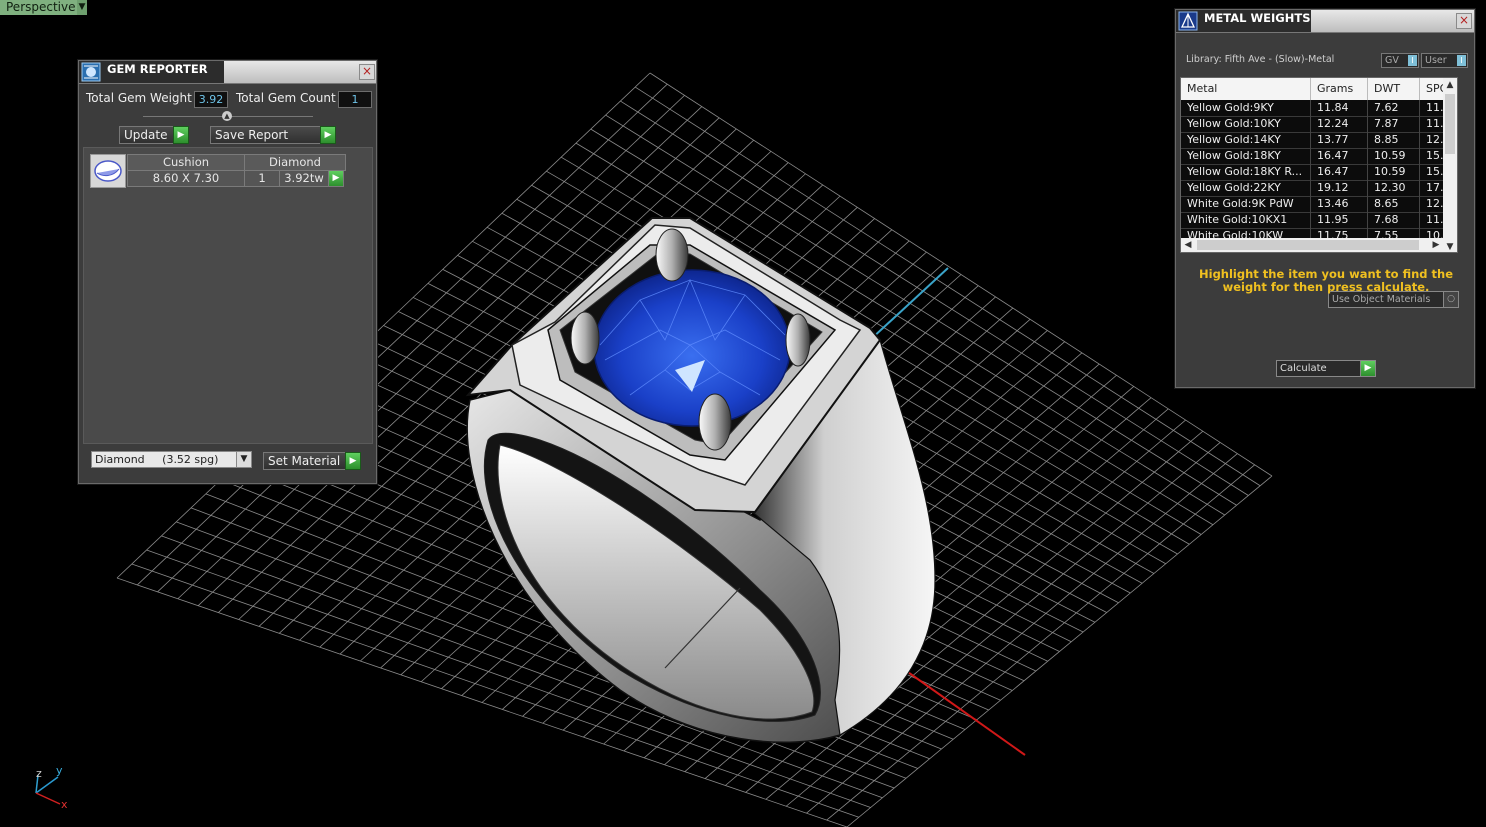 This screenshot has width=1486, height=827. Describe the element at coordinates (304, 178) in the screenshot. I see `gem-weight: 3.92tw` at that location.